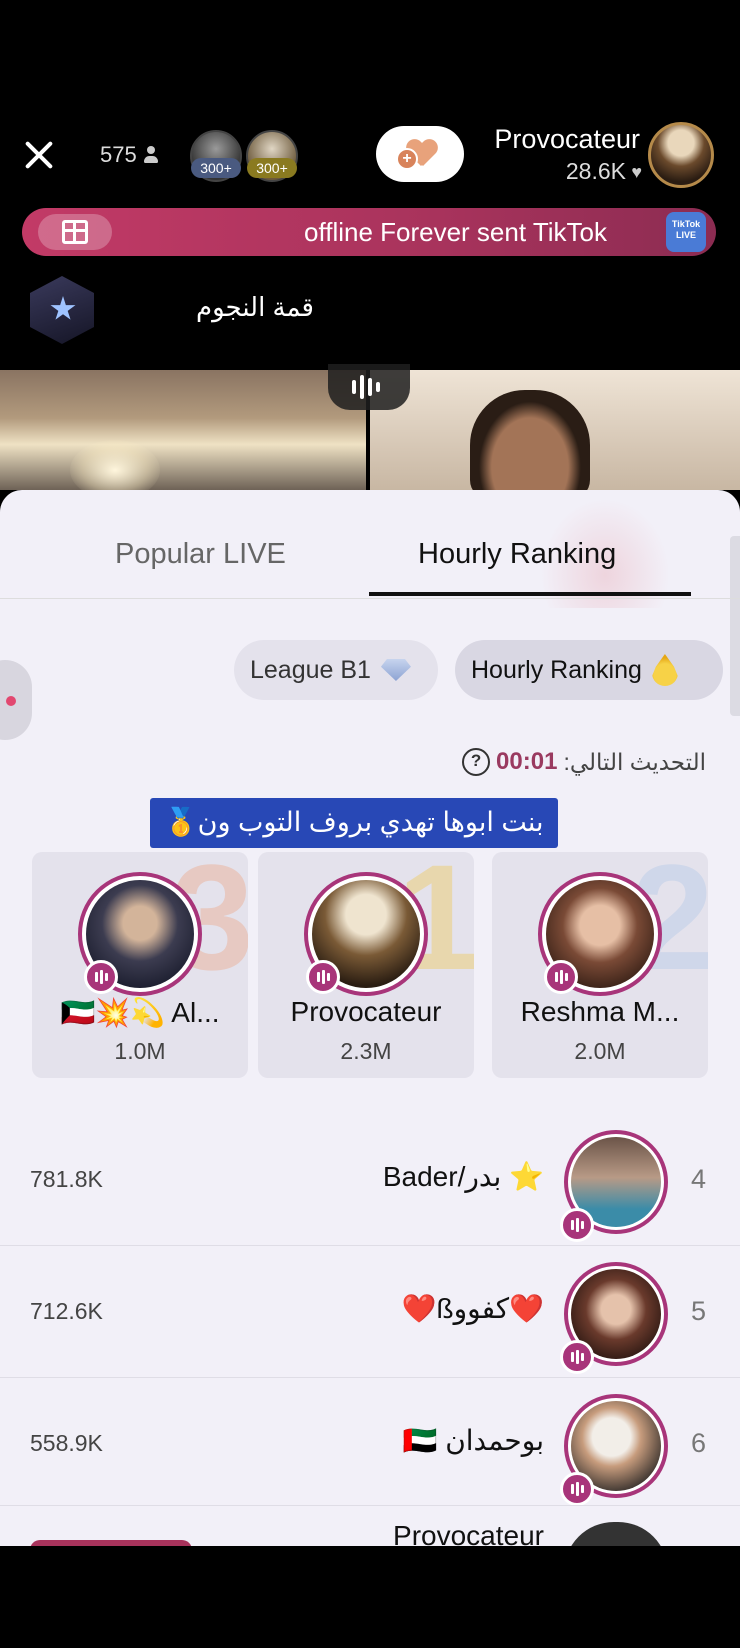 This screenshot has height=1648, width=740. What do you see at coordinates (366, 387) in the screenshot?
I see `audio-bars-icon` at bounding box center [366, 387].